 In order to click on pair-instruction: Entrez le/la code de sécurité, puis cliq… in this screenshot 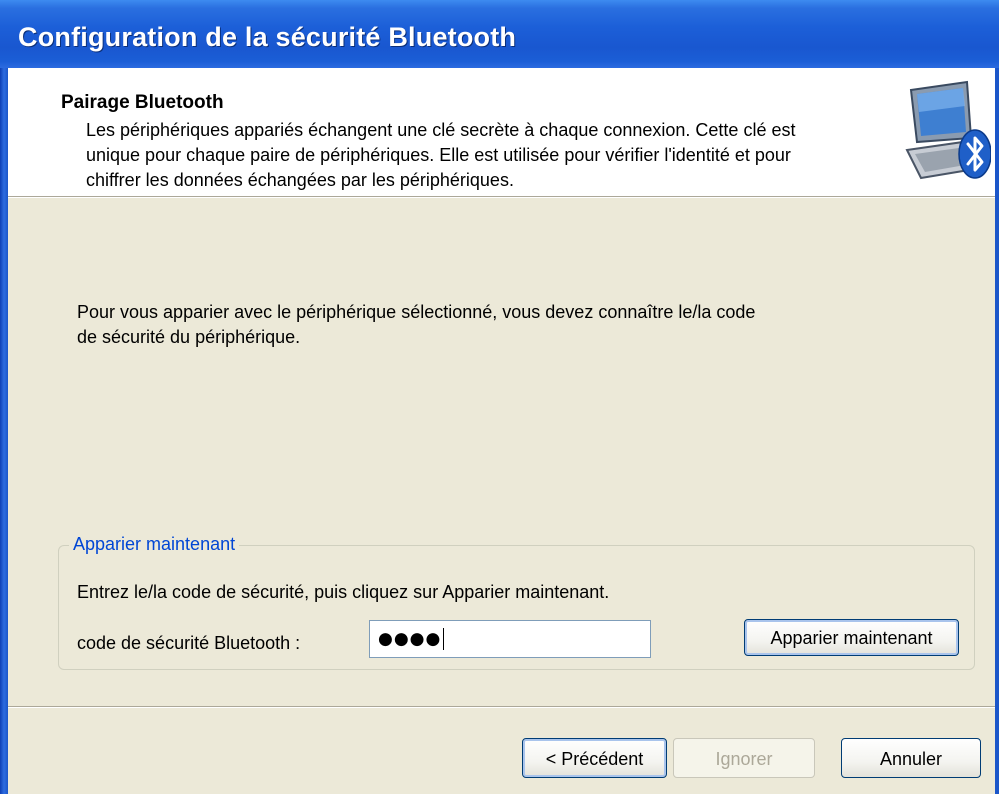, I will do `click(343, 592)`.